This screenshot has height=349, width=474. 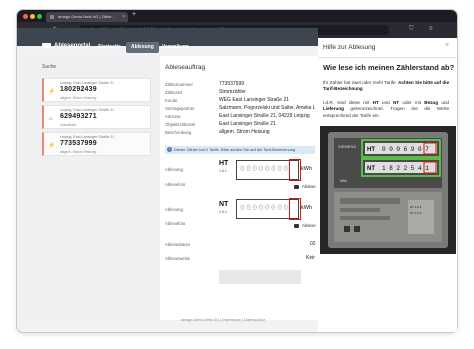 What do you see at coordinates (254, 100) in the screenshot?
I see `detail-value: WEG East Lansinger Straße 21` at bounding box center [254, 100].